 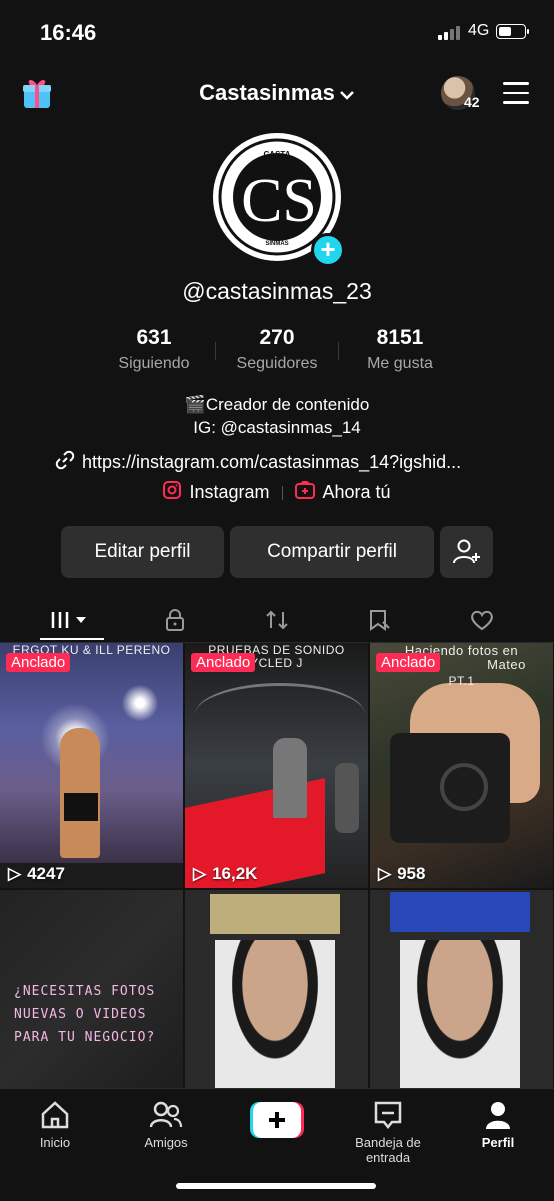 What do you see at coordinates (85, 991) in the screenshot?
I see `promo-line: ¿NECESITAS FOTOS` at bounding box center [85, 991].